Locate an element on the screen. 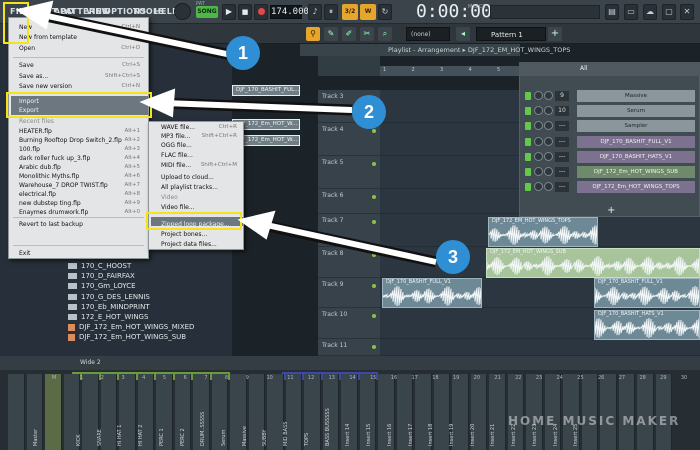 The height and width of the screenshot is (450, 700). track-header: Track 8 is located at coordinates (349, 262).